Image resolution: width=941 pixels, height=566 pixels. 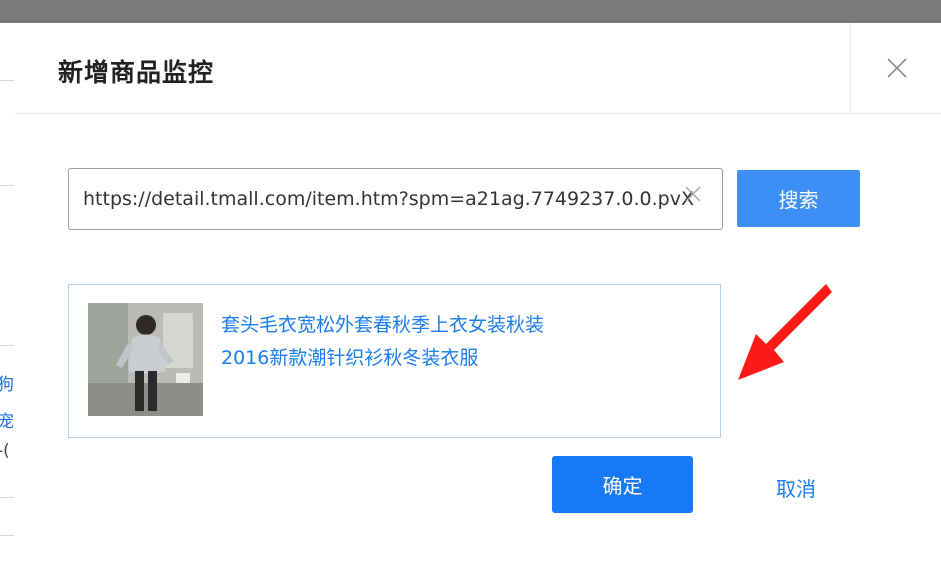 I want to click on close-icon, so click(x=897, y=68).